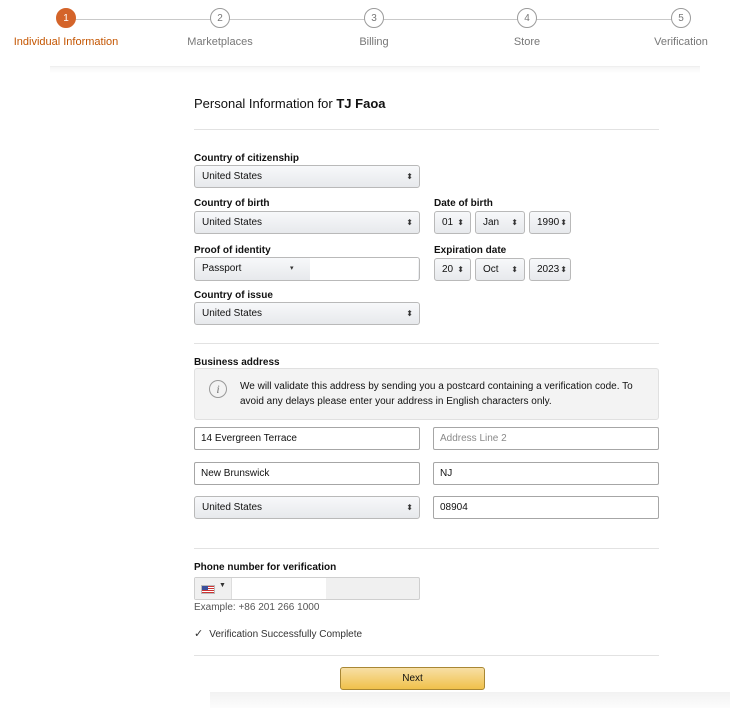 The image size is (750, 708). What do you see at coordinates (546, 473) in the screenshot?
I see `state-input: NJ` at bounding box center [546, 473].